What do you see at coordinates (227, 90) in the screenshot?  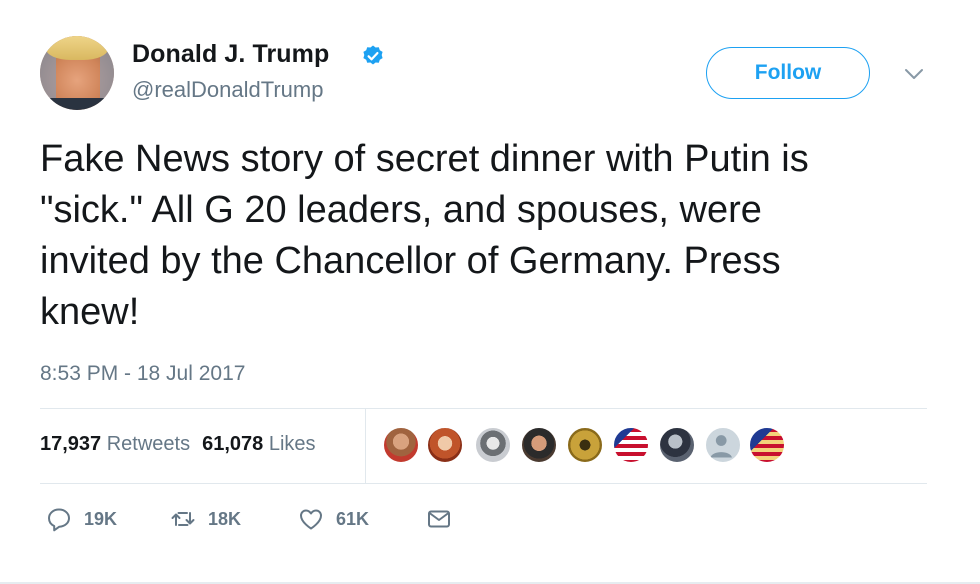 I see `author-handle: @realDonaldTrump` at bounding box center [227, 90].